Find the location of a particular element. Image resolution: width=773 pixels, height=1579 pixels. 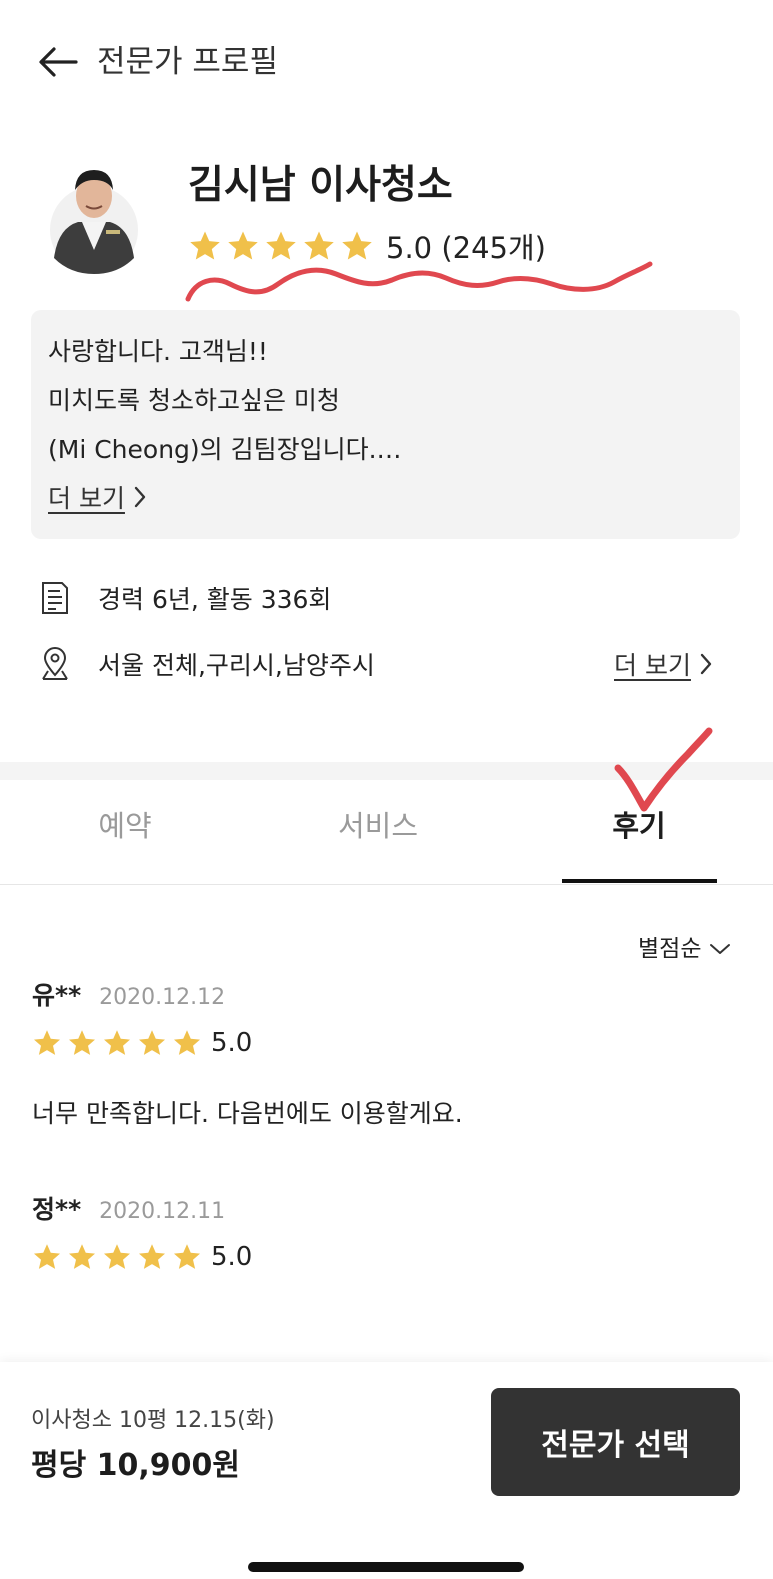

reviewer-name: 정** is located at coordinates (57, 1209).